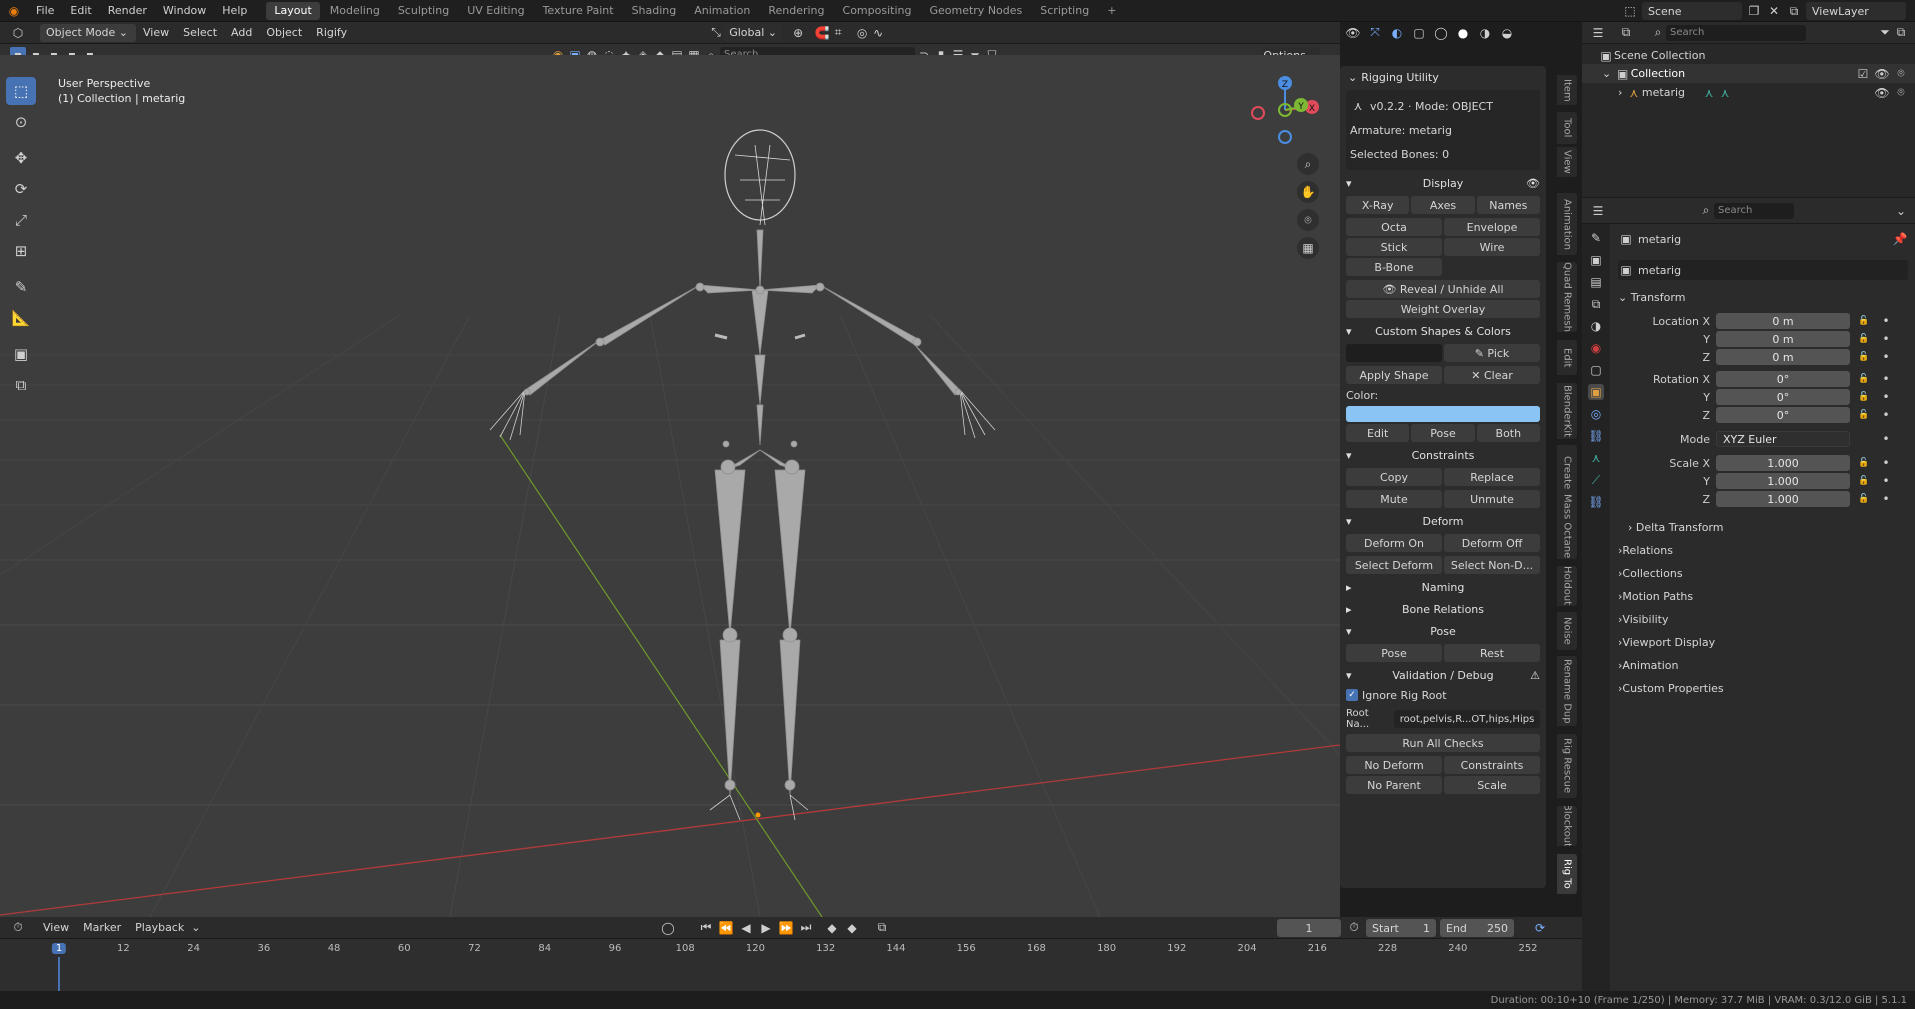 Image resolution: width=1915 pixels, height=1009 pixels. What do you see at coordinates (1443, 183) in the screenshot?
I see `display-section-header: ▾ Display 👁` at bounding box center [1443, 183].